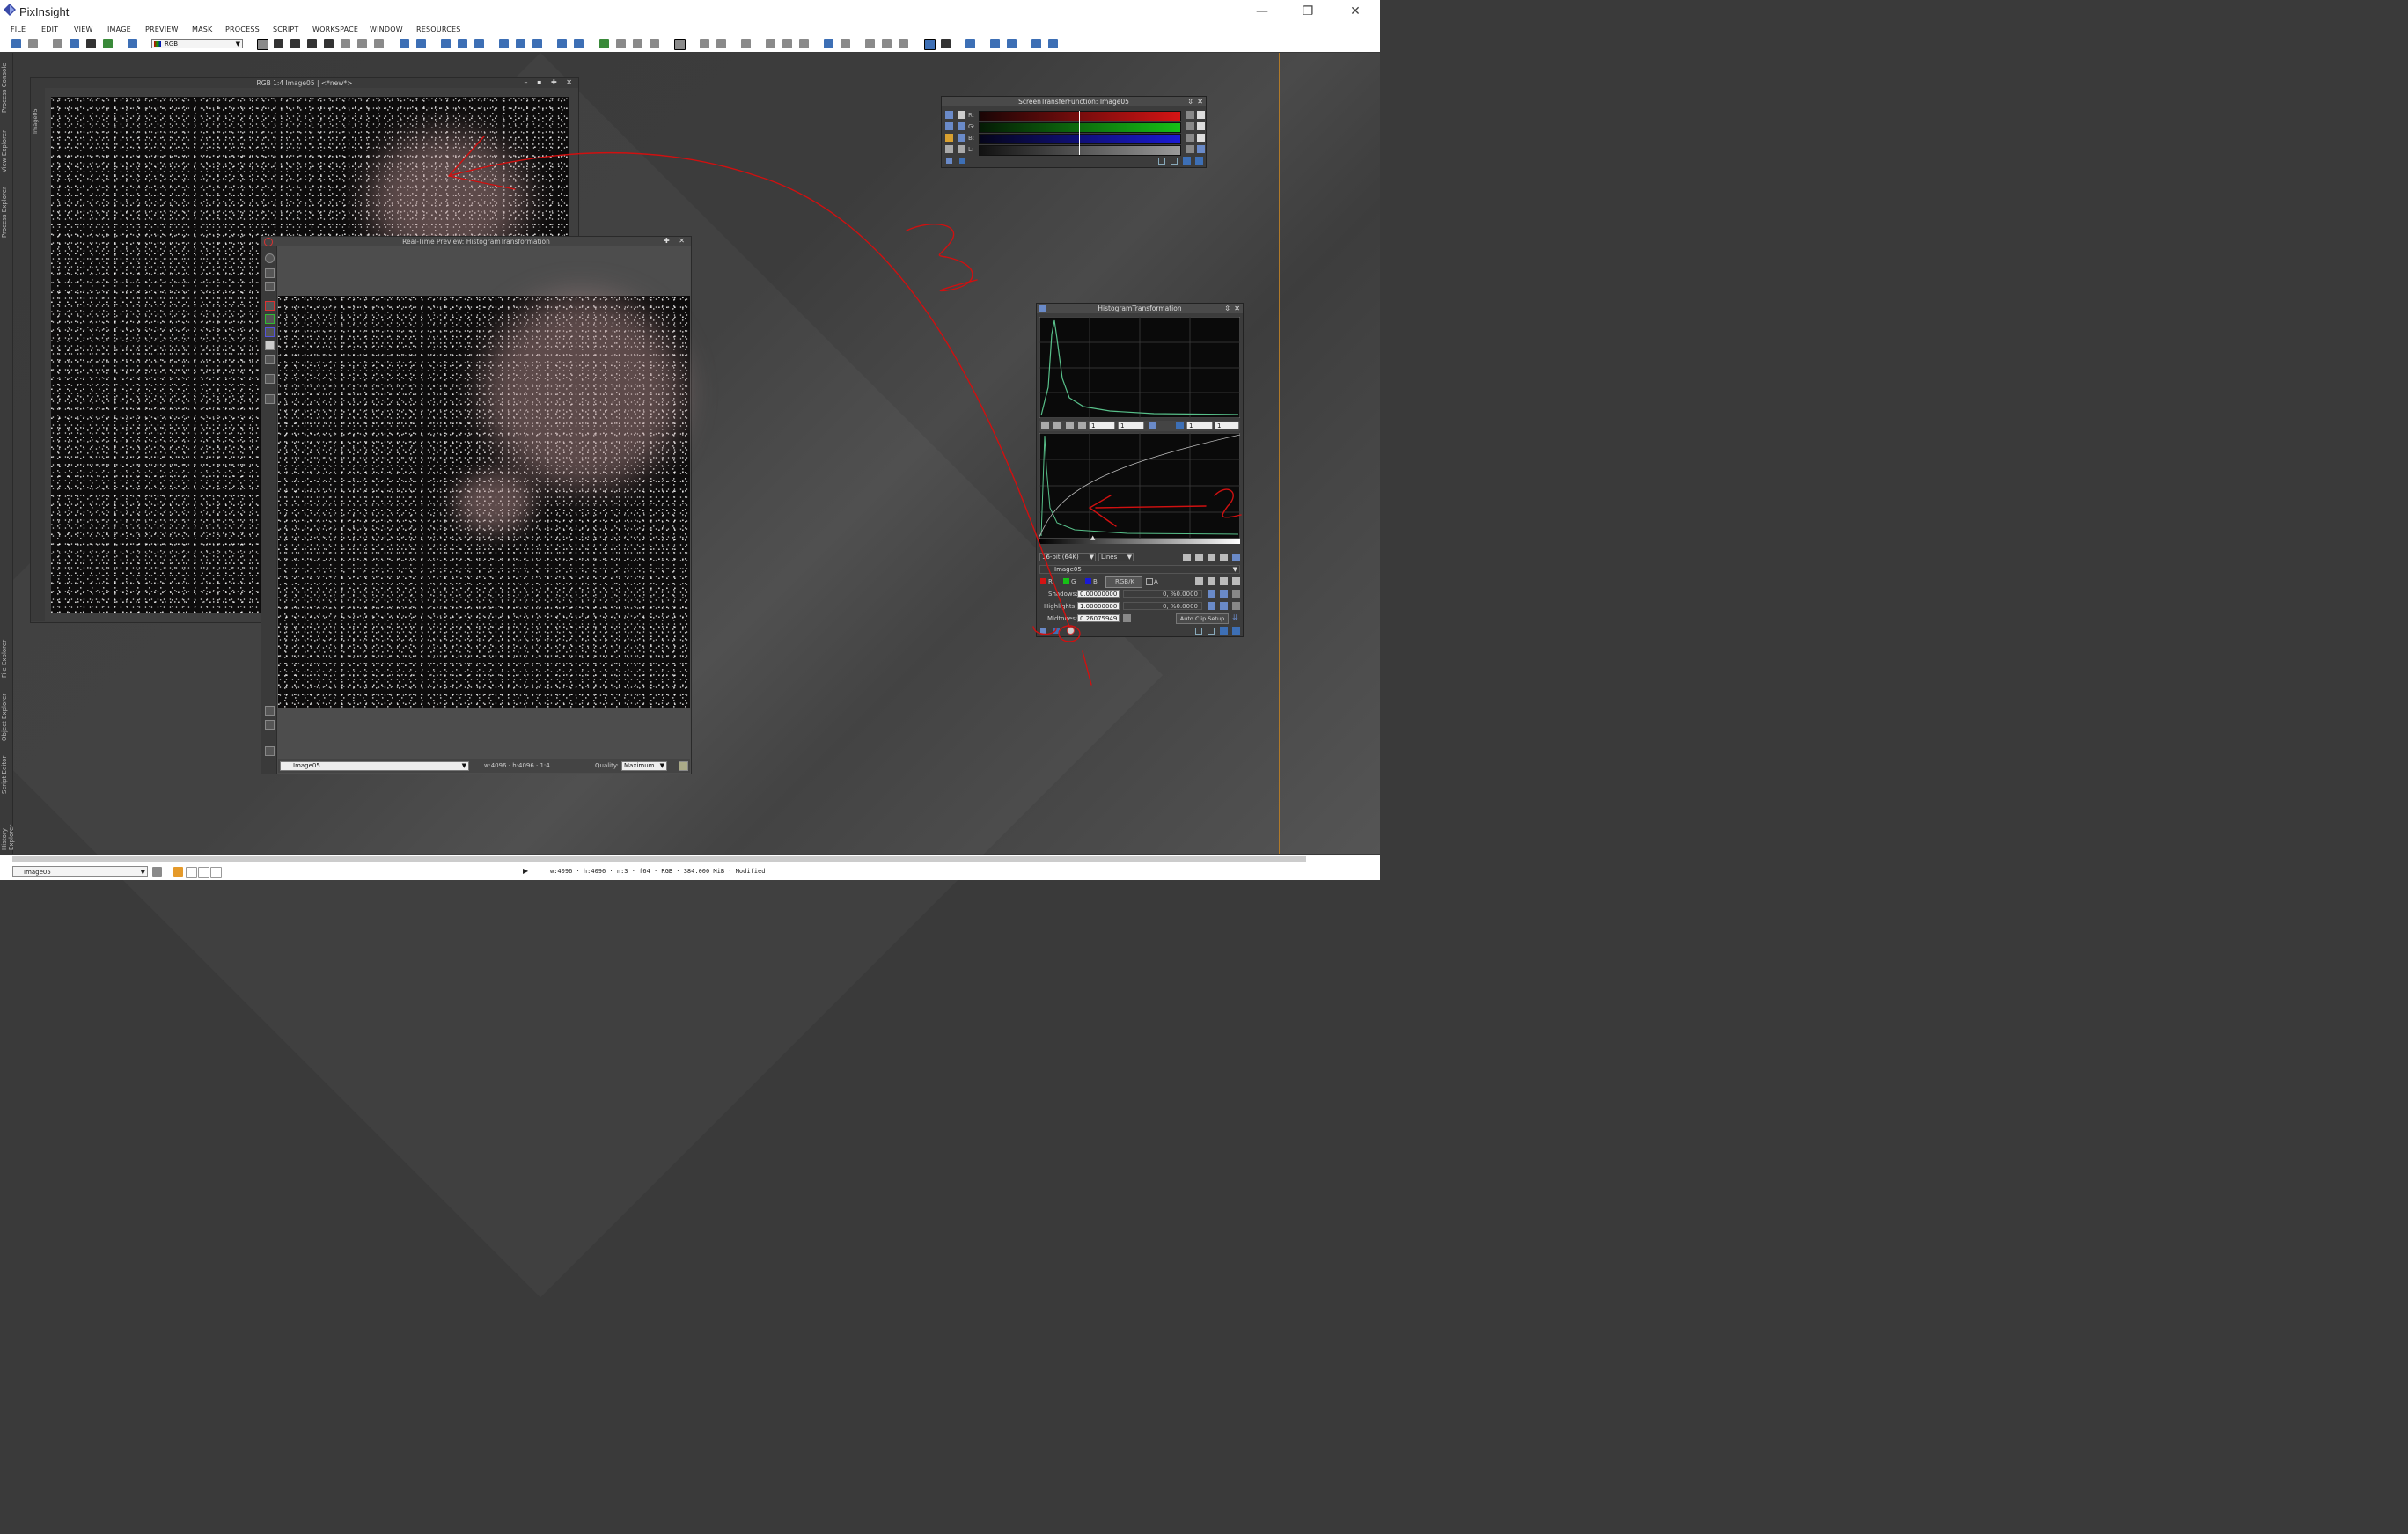 The image size is (2408, 1534). I want to click on image-window-titlebar: RGB 1:4 Image05 | <*new*>, so click(304, 83).